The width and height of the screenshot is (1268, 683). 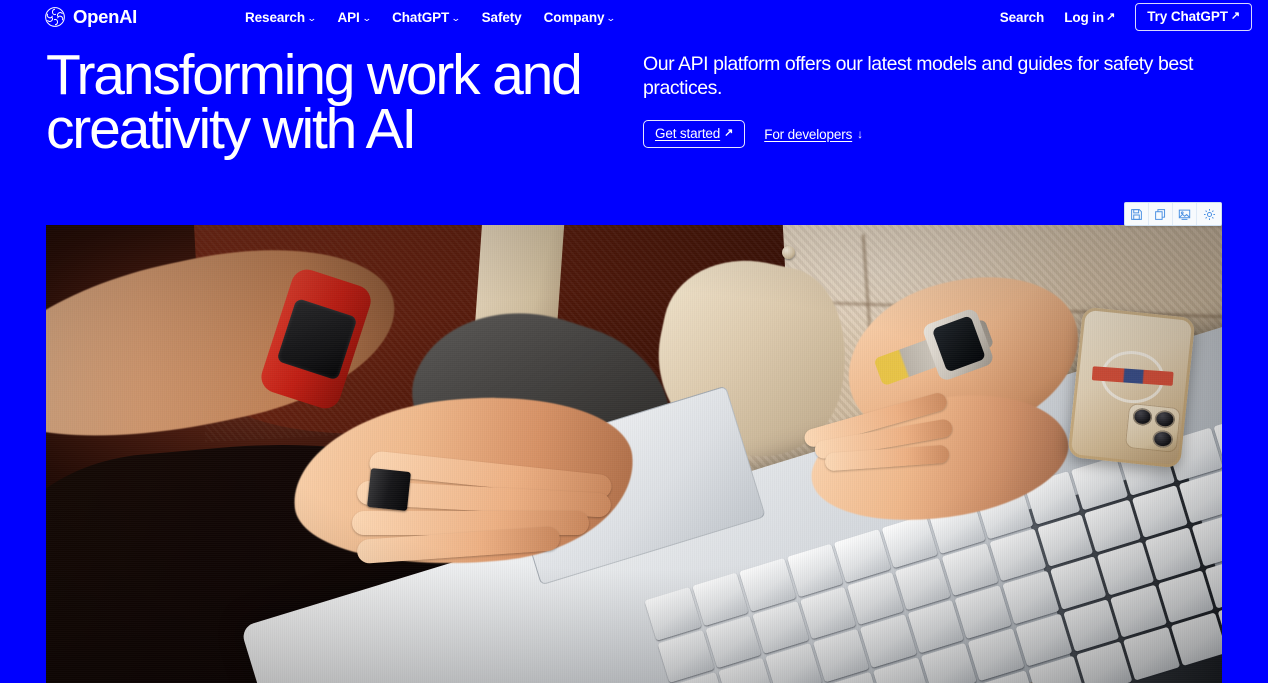 What do you see at coordinates (1187, 16) in the screenshot?
I see `try-chatgpt-label: Try ChatGPT` at bounding box center [1187, 16].